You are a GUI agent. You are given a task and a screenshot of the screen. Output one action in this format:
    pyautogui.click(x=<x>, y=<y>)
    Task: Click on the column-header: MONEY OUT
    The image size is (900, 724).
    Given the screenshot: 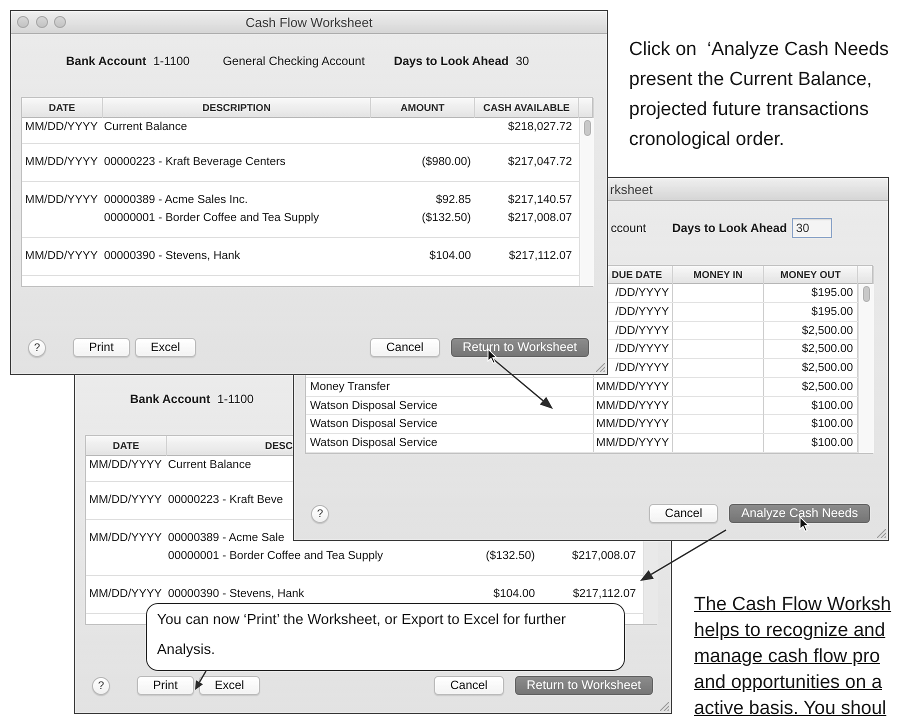 What is the action you would take?
    pyautogui.click(x=810, y=275)
    